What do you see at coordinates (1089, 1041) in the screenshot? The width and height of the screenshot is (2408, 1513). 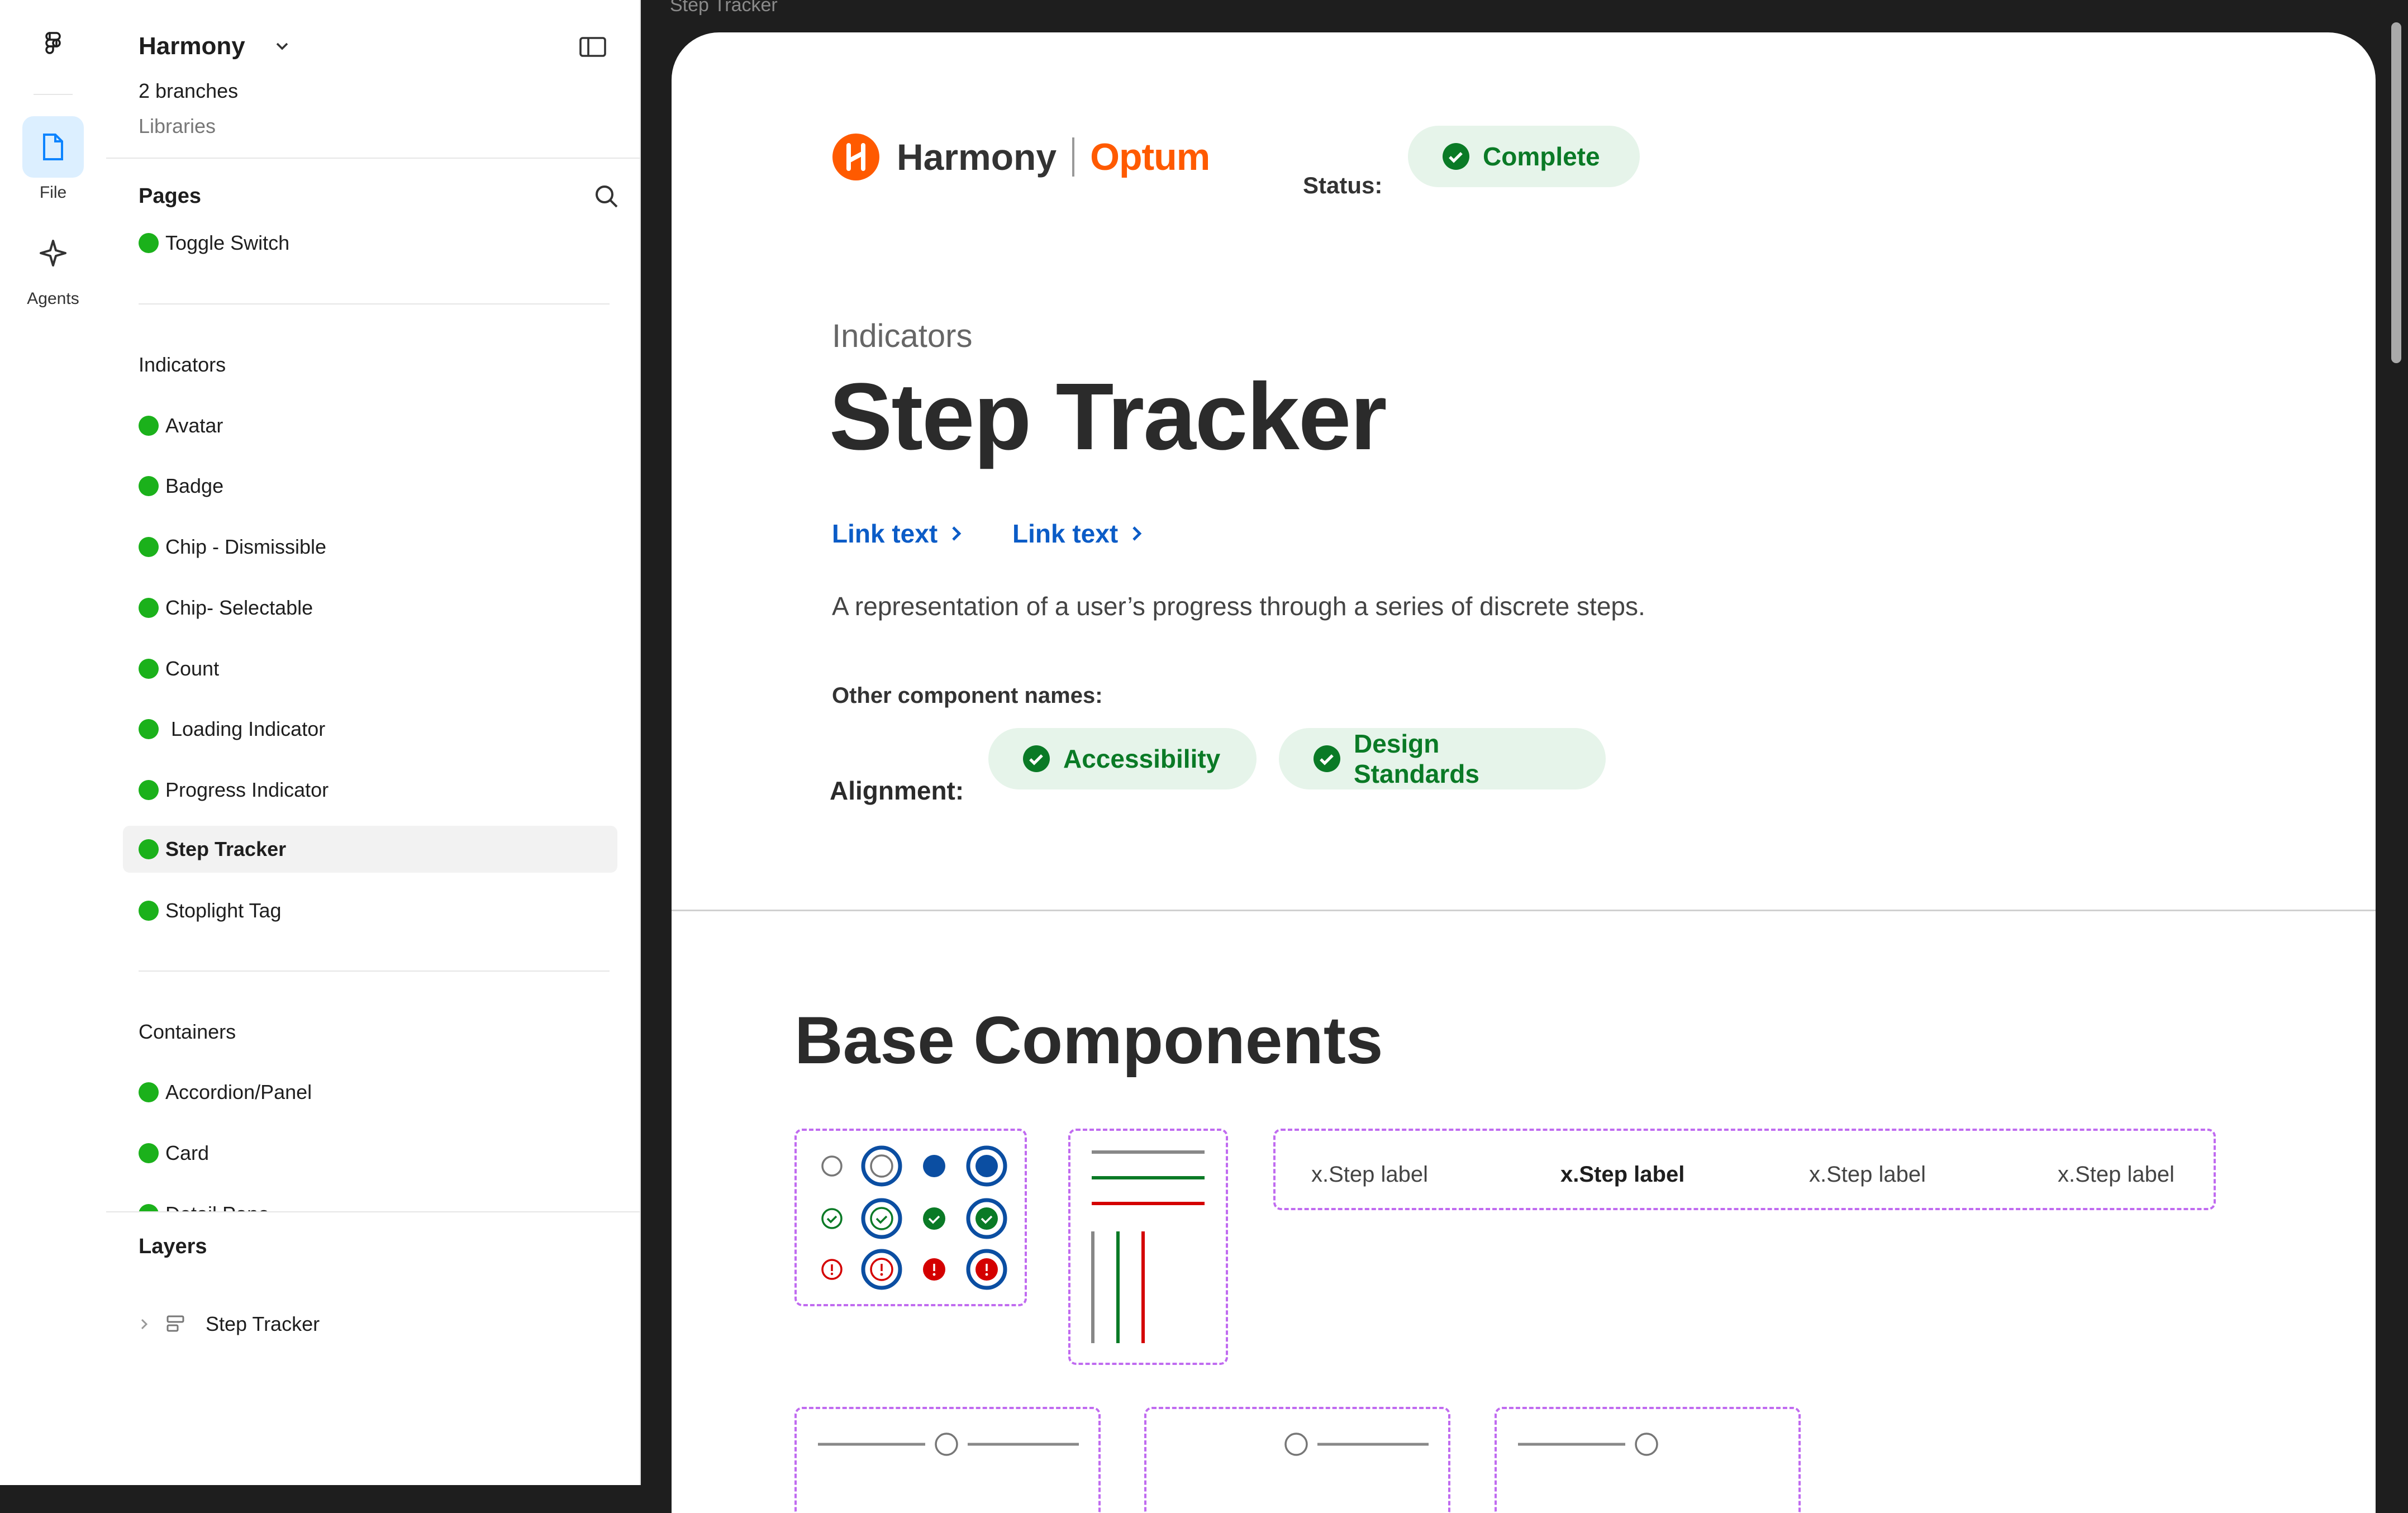 I see `section-title: Base Components` at bounding box center [1089, 1041].